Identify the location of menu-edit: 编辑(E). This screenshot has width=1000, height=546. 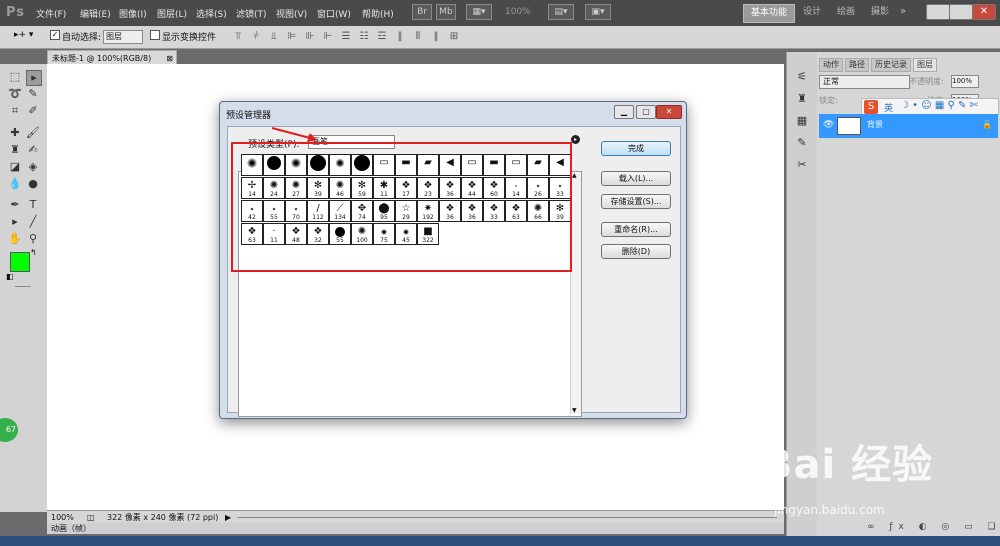
(95, 13).